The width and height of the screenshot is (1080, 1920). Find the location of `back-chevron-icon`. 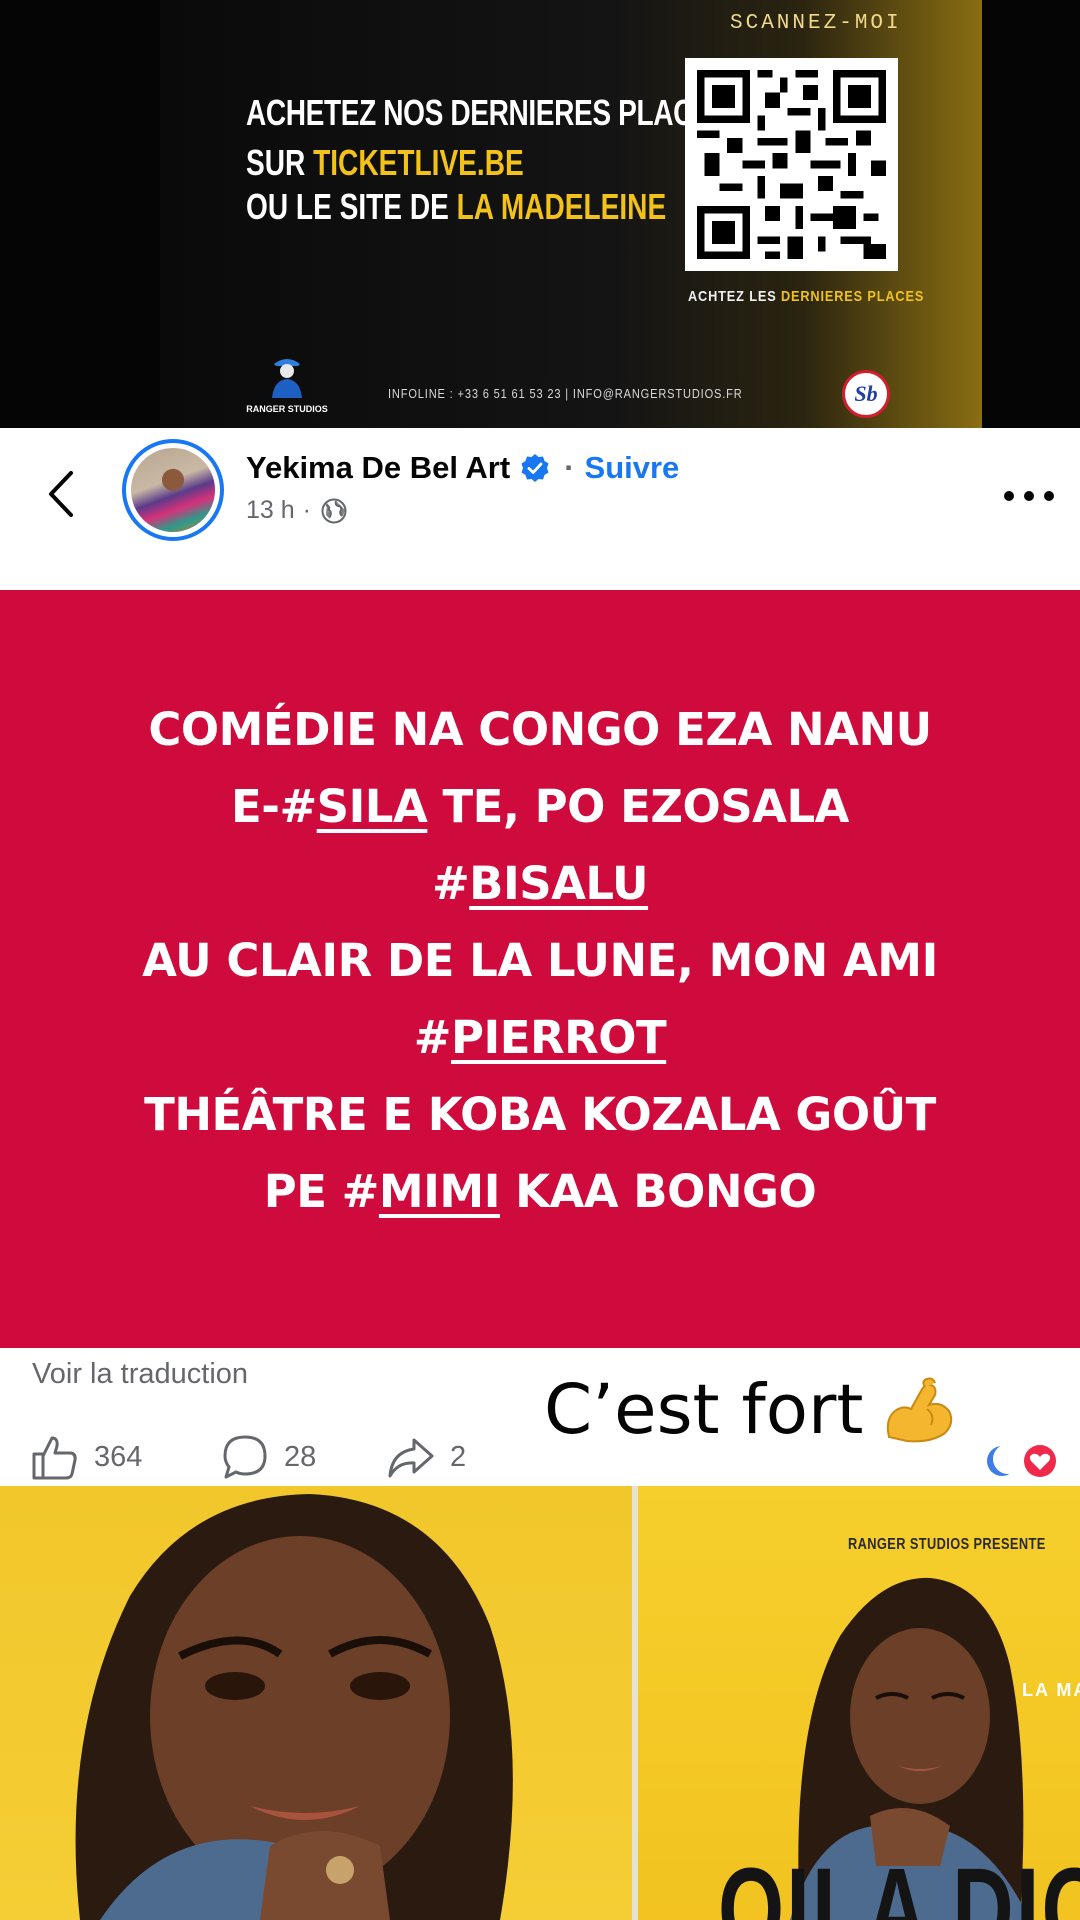

back-chevron-icon is located at coordinates (61, 494).